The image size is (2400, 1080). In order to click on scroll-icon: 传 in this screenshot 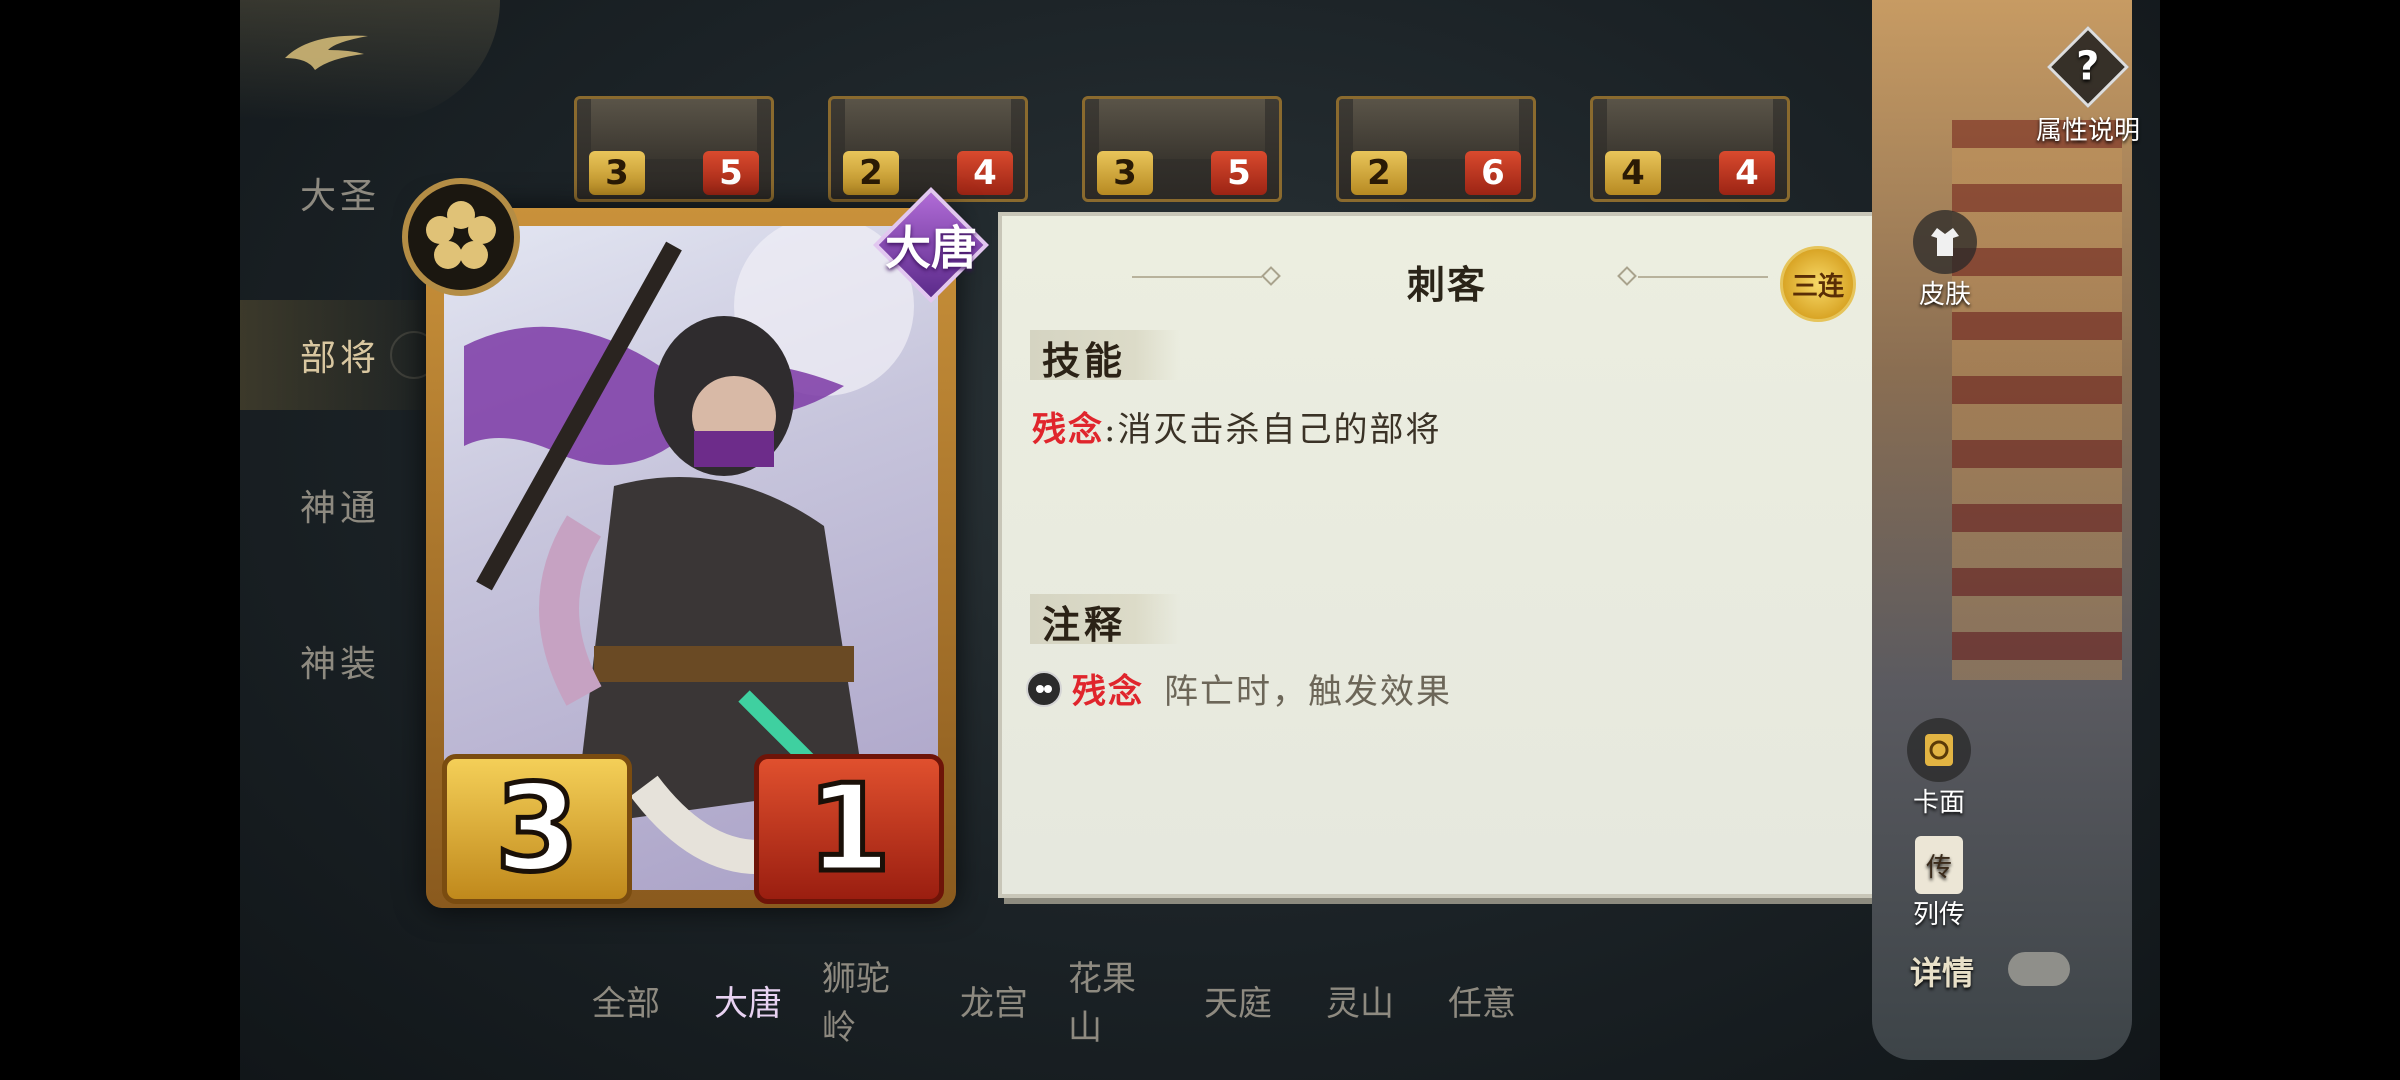, I will do `click(1939, 865)`.